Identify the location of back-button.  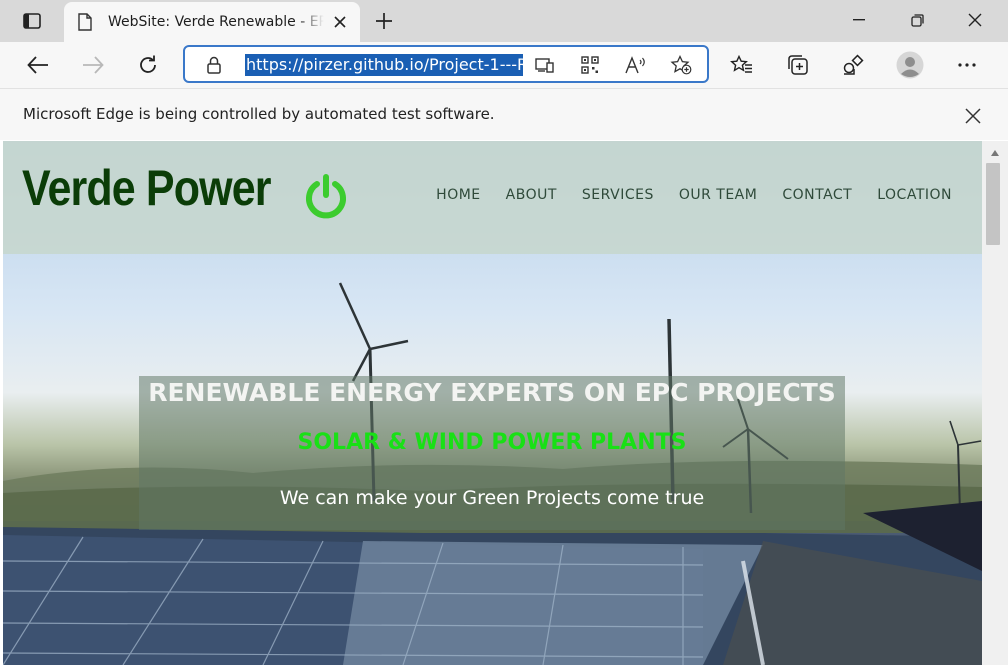
(38, 65).